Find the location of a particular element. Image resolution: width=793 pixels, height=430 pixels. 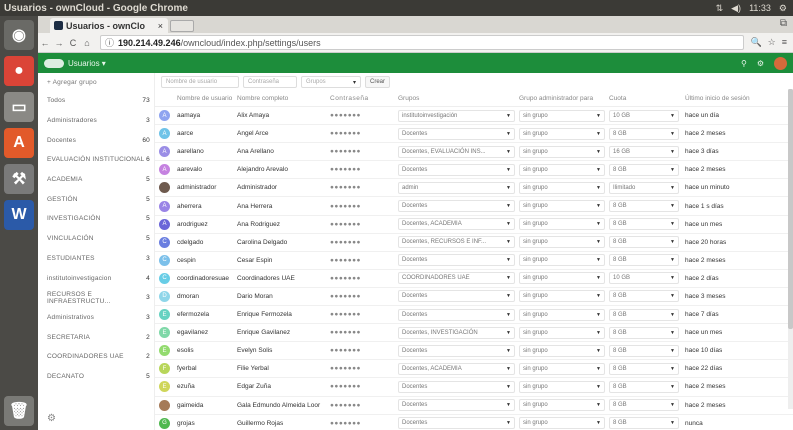

scrollbar is located at coordinates (790, 249).